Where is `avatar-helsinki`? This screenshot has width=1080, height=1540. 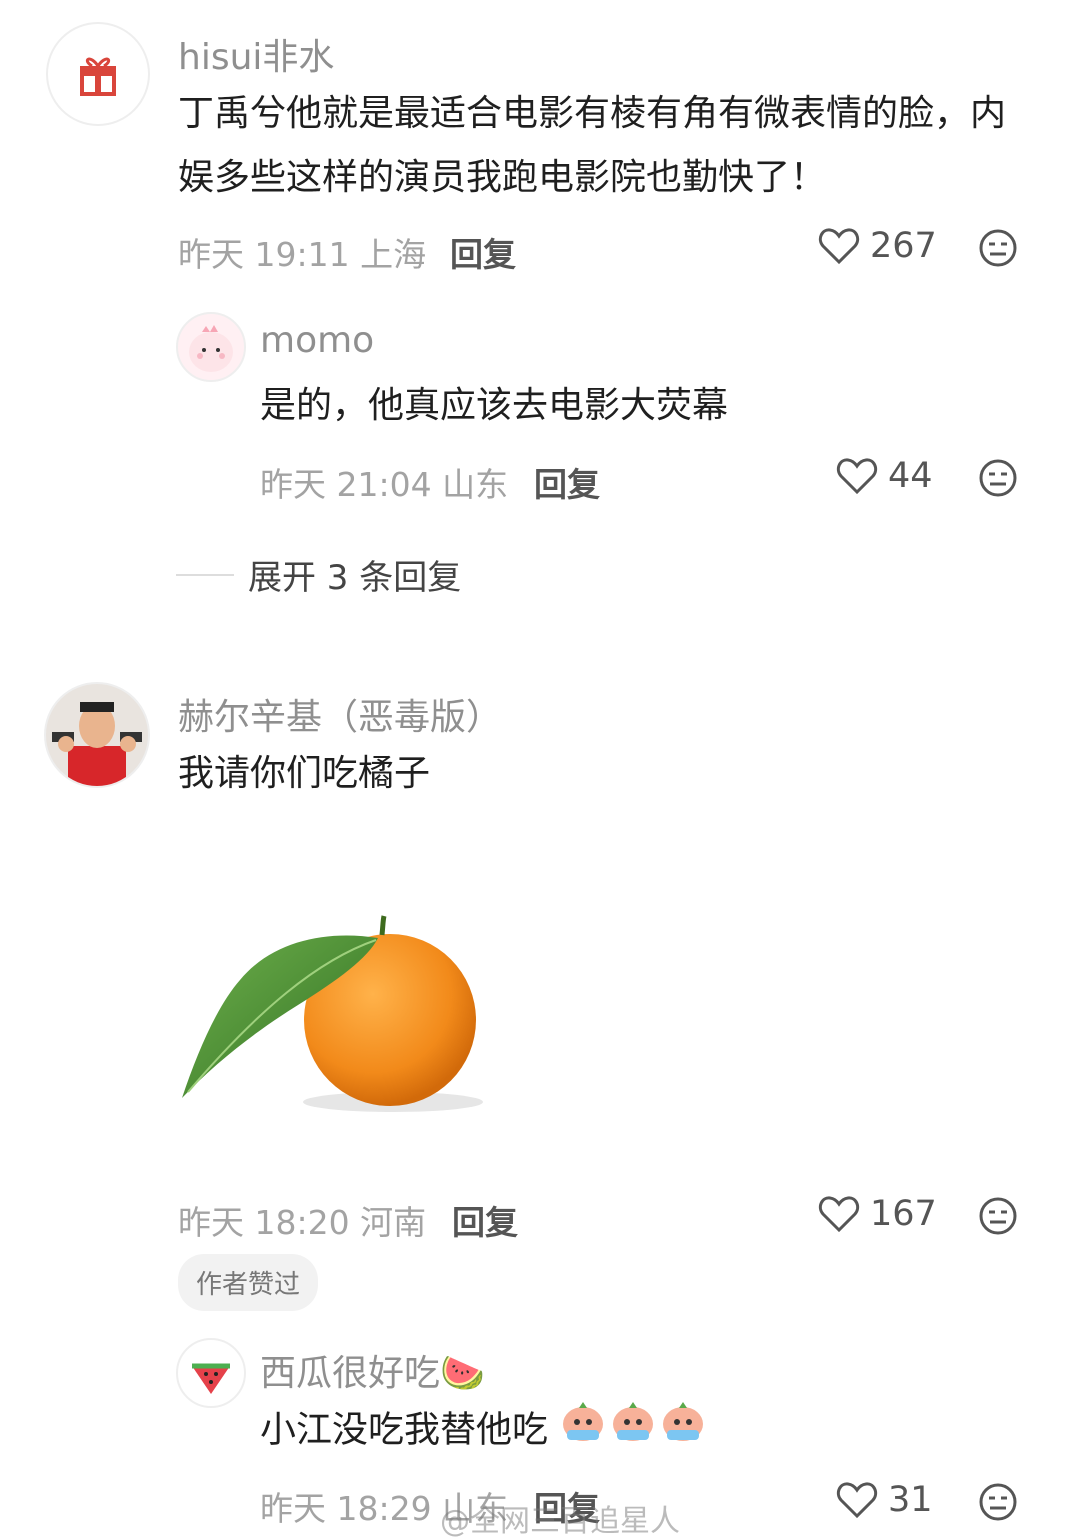 avatar-helsinki is located at coordinates (97, 735).